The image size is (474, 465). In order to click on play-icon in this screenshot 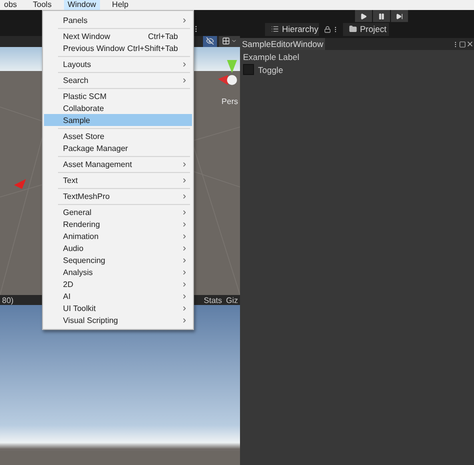, I will do `click(363, 16)`.